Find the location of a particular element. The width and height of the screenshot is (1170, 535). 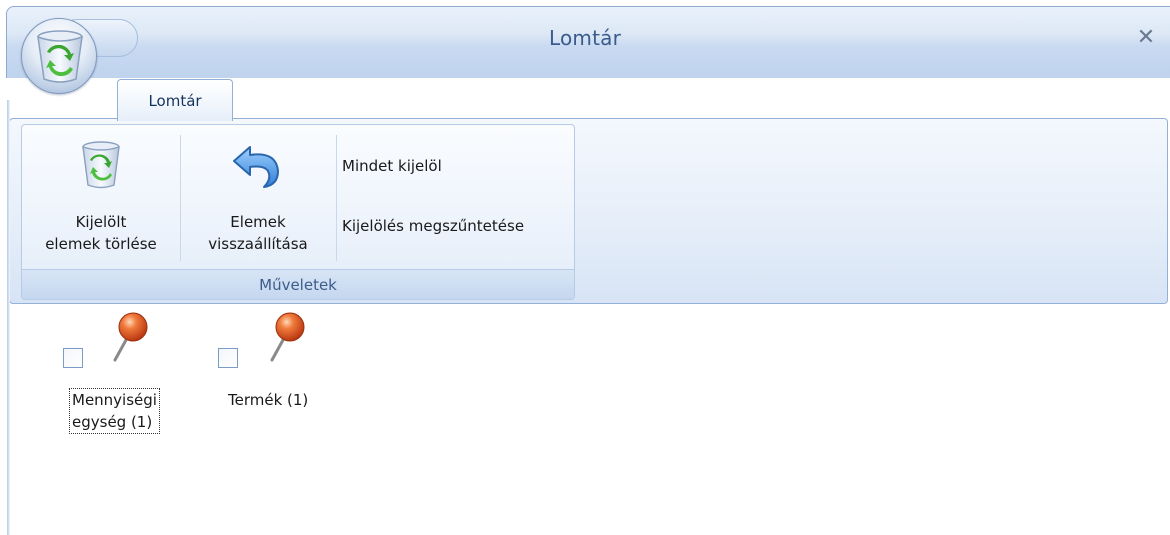

restore-items-label-line2: visszaállítása is located at coordinates (258, 244).